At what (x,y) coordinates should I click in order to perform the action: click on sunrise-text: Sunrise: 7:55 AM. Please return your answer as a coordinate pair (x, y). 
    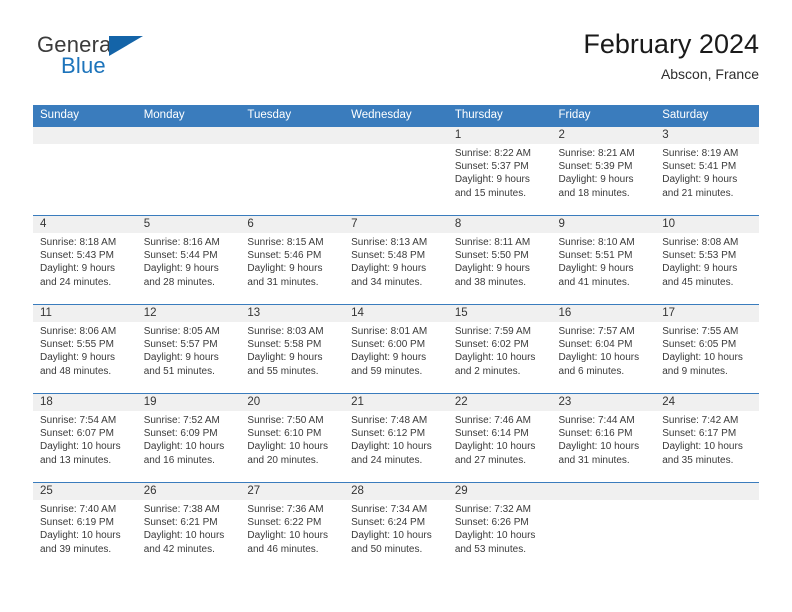
    Looking at the image, I should click on (700, 331).